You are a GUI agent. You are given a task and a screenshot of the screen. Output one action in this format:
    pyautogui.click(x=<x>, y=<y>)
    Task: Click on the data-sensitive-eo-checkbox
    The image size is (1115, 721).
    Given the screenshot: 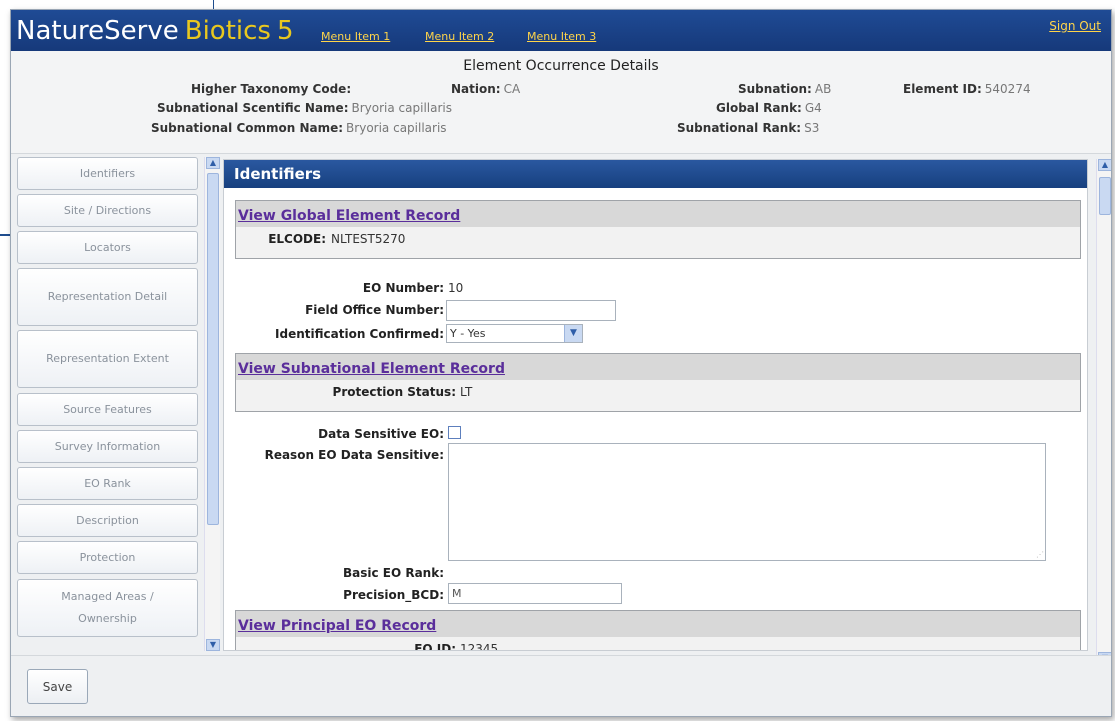 What is the action you would take?
    pyautogui.click(x=454, y=432)
    